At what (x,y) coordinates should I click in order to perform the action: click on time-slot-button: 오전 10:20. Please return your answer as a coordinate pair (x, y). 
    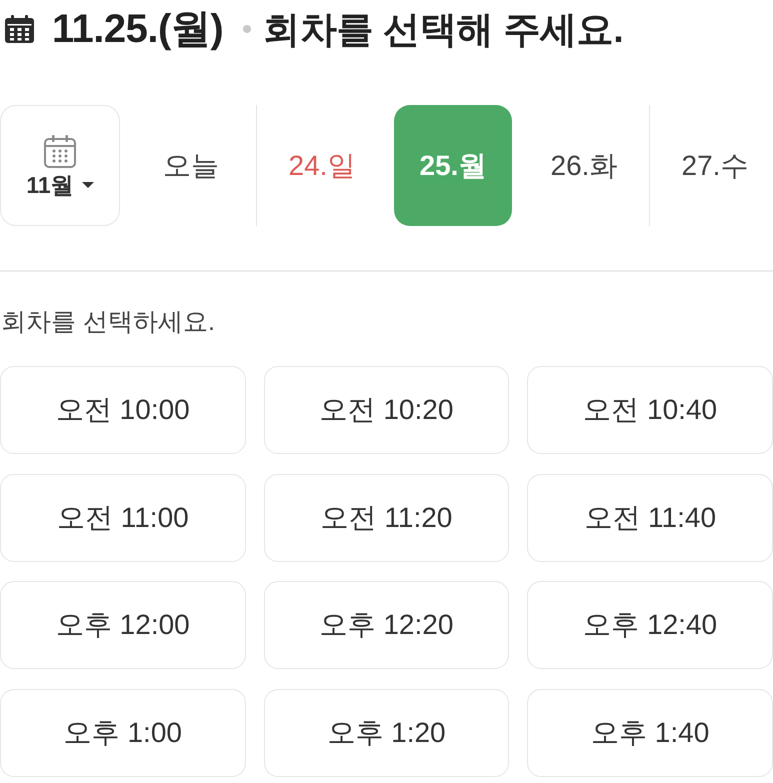
    Looking at the image, I should click on (387, 410).